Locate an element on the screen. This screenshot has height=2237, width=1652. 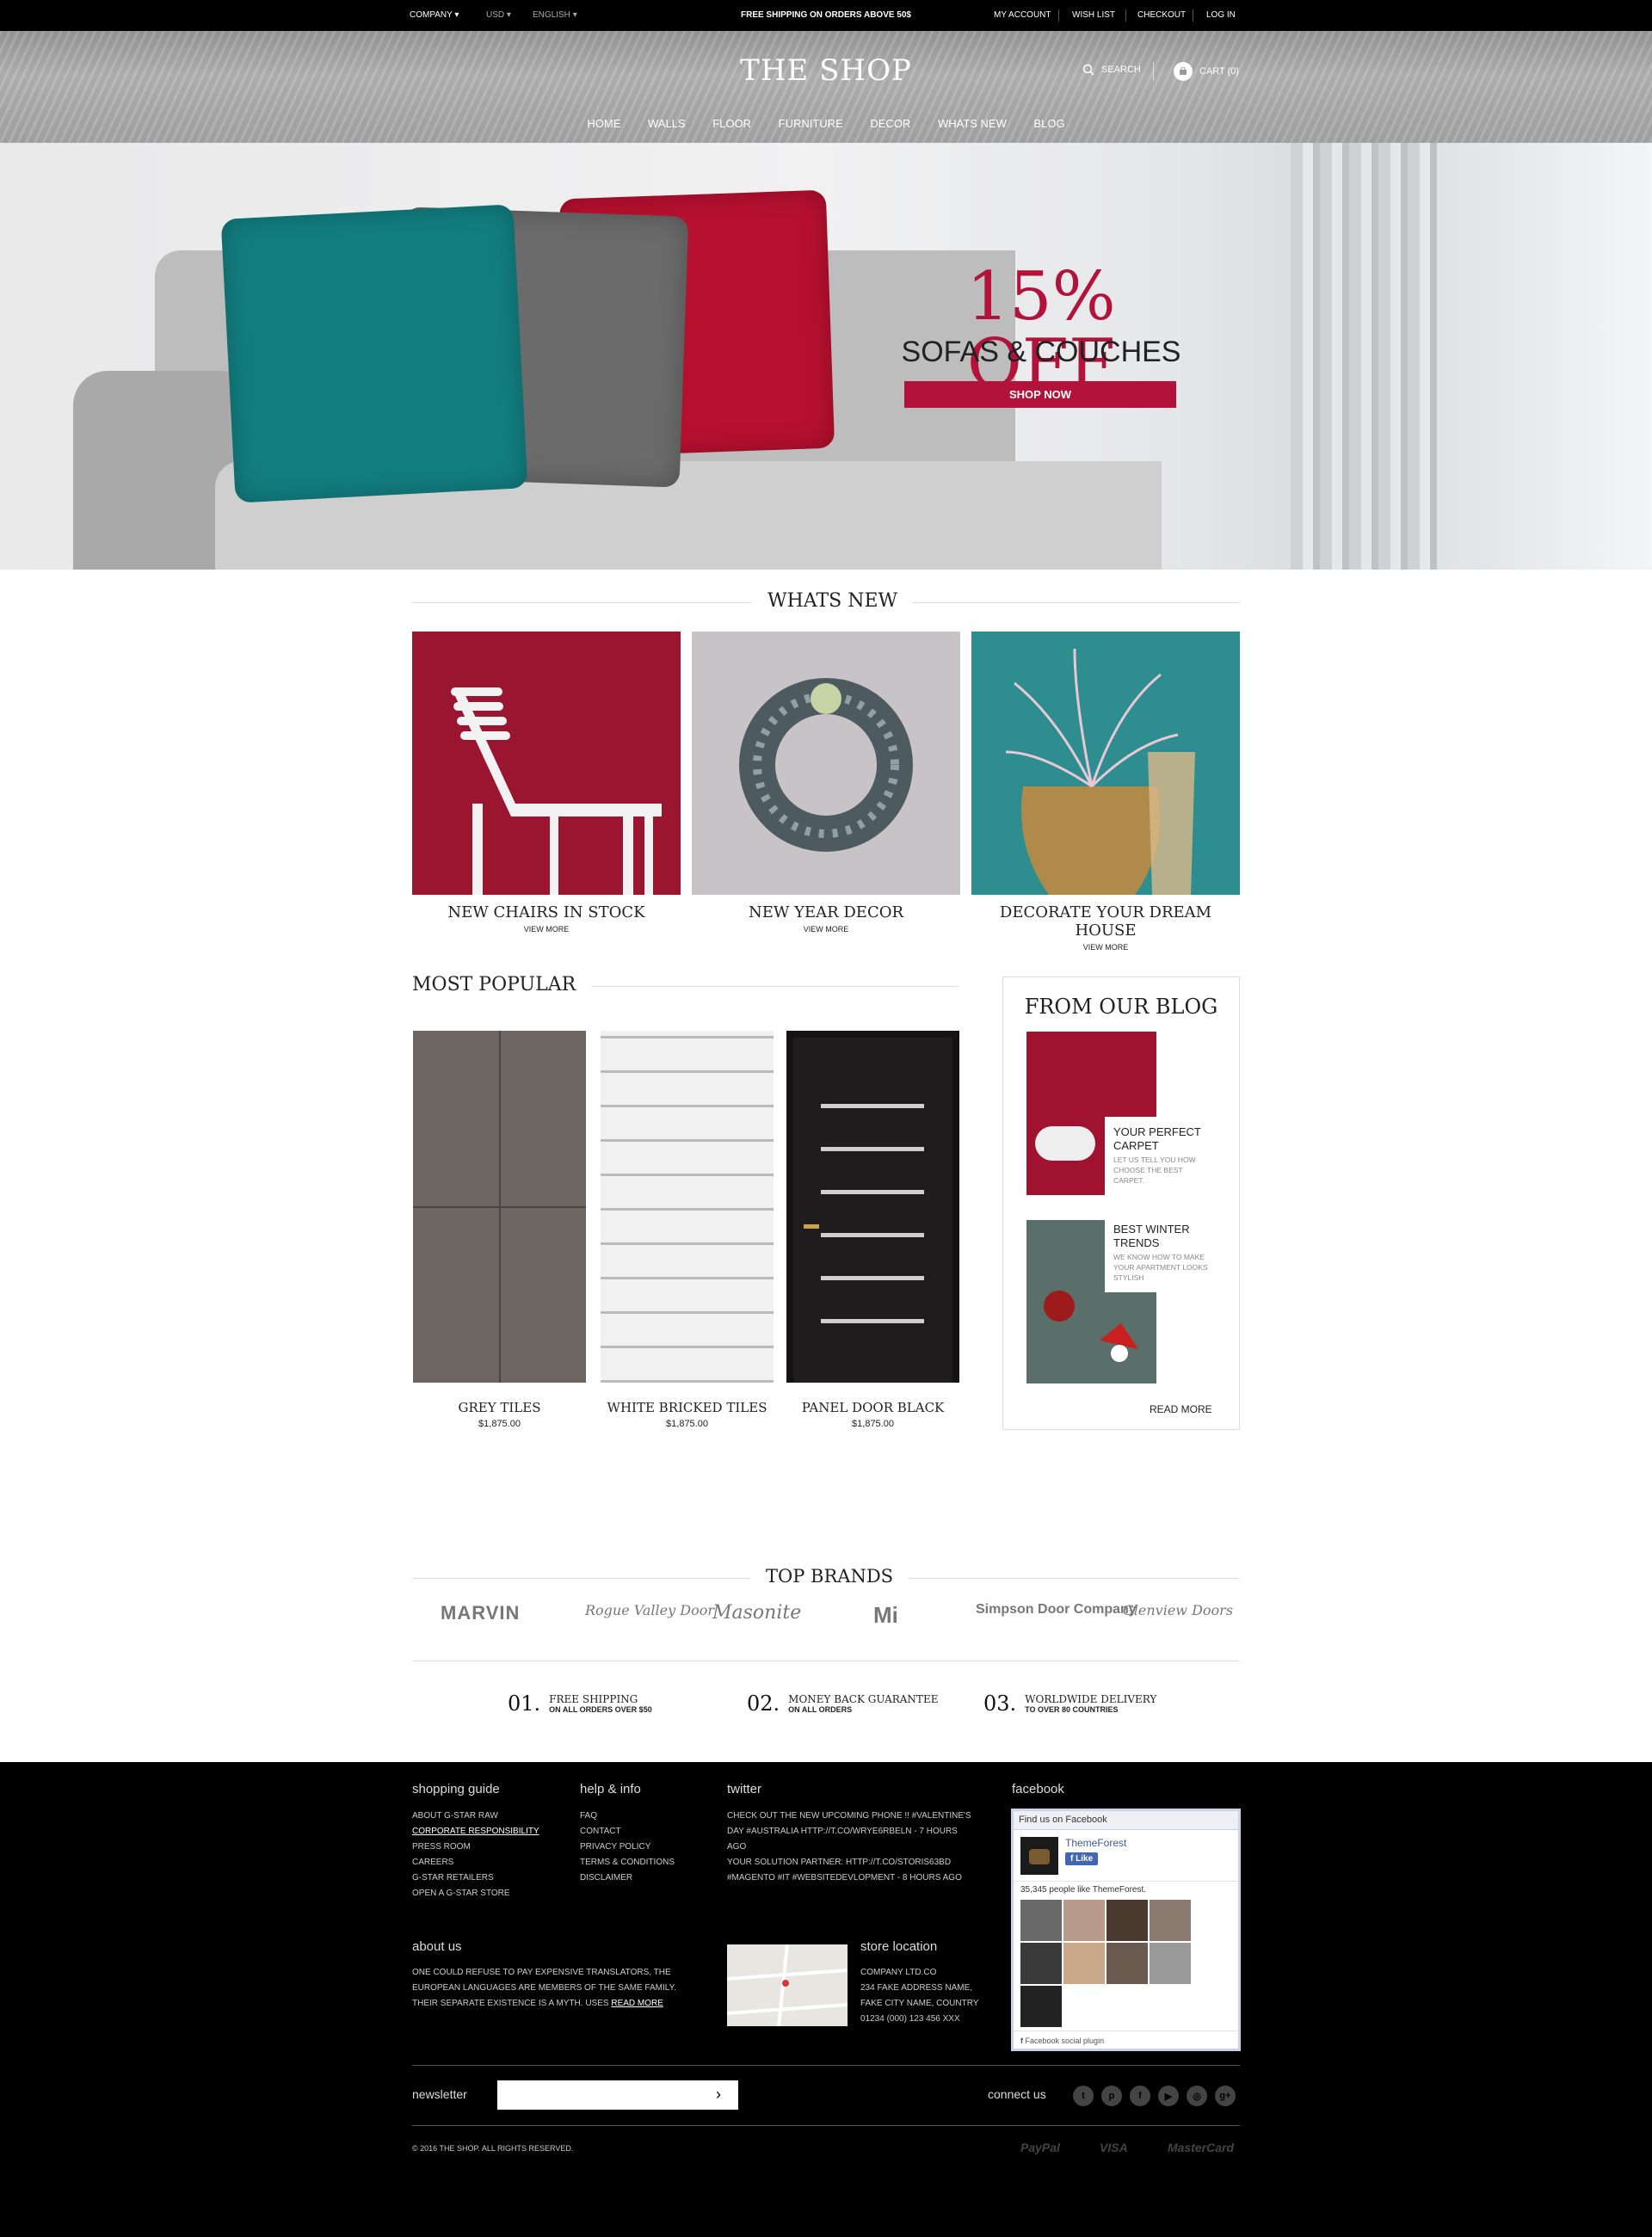
brand-glenview: Glenview Doors is located at coordinates (1178, 1610).